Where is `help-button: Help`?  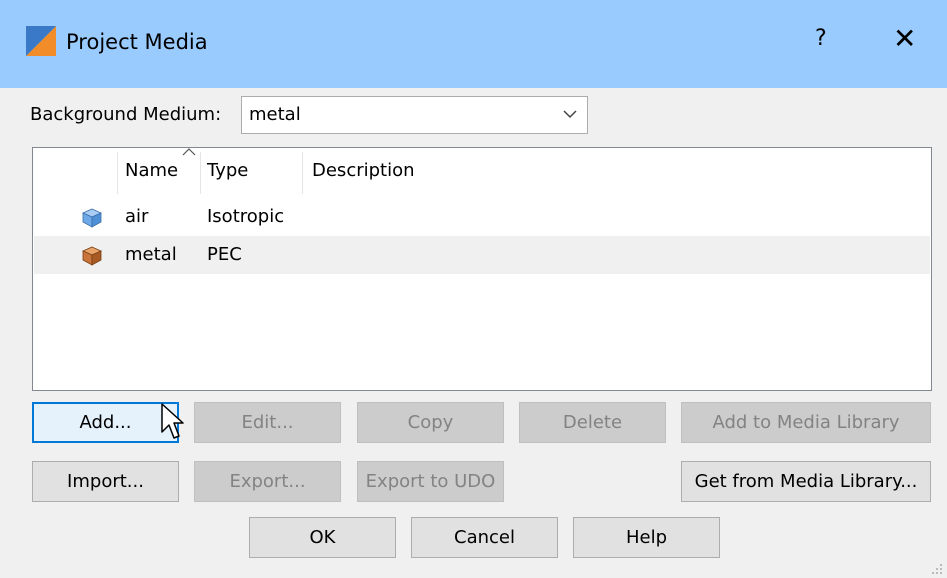 help-button: Help is located at coordinates (646, 537).